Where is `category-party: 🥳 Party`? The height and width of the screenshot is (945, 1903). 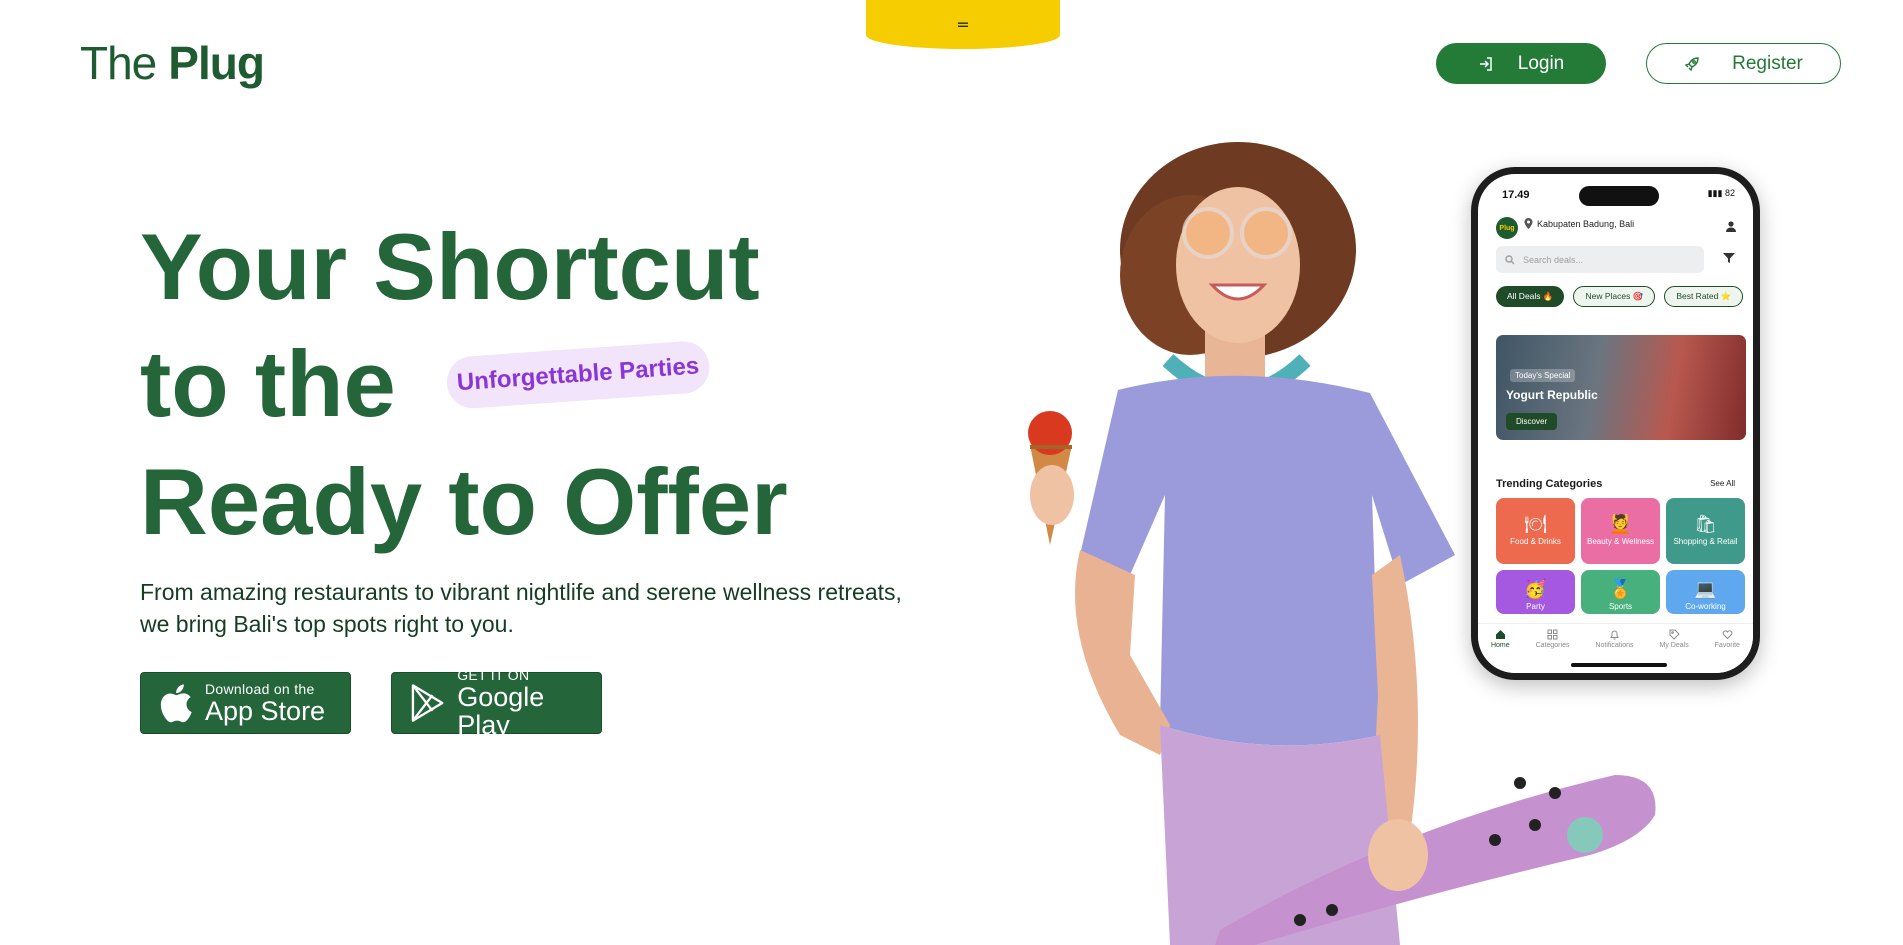
category-party: 🥳 Party is located at coordinates (1535, 592).